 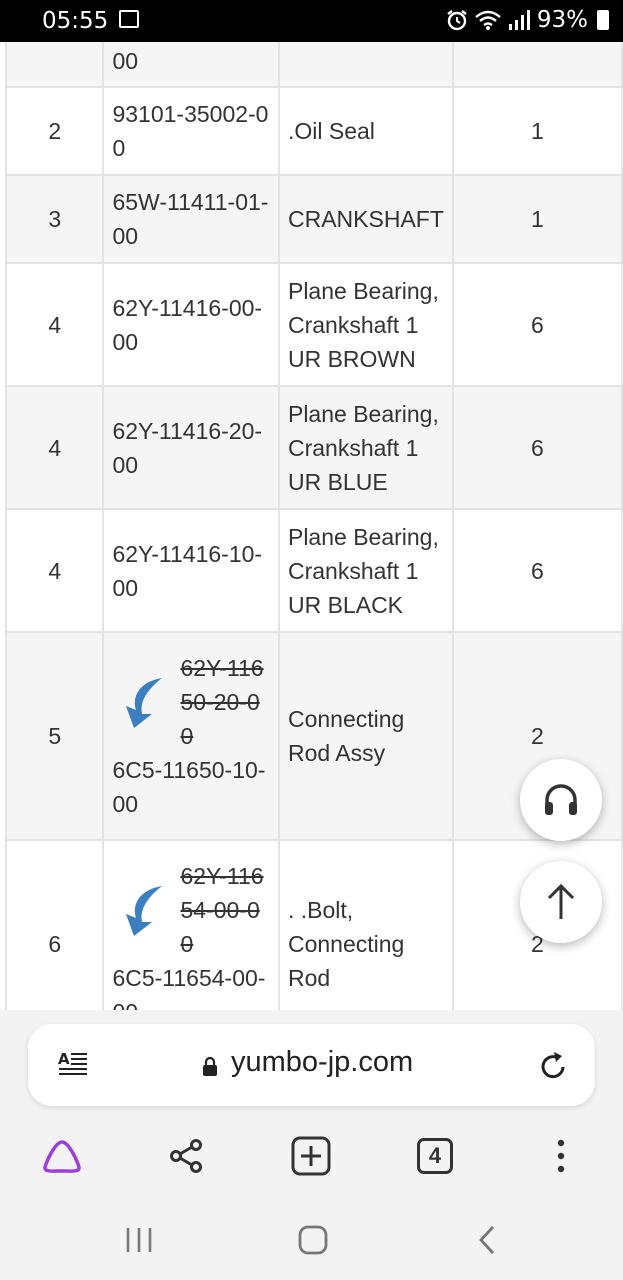 I want to click on old-part-number: 62Y-11650-20-00, so click(x=223, y=702).